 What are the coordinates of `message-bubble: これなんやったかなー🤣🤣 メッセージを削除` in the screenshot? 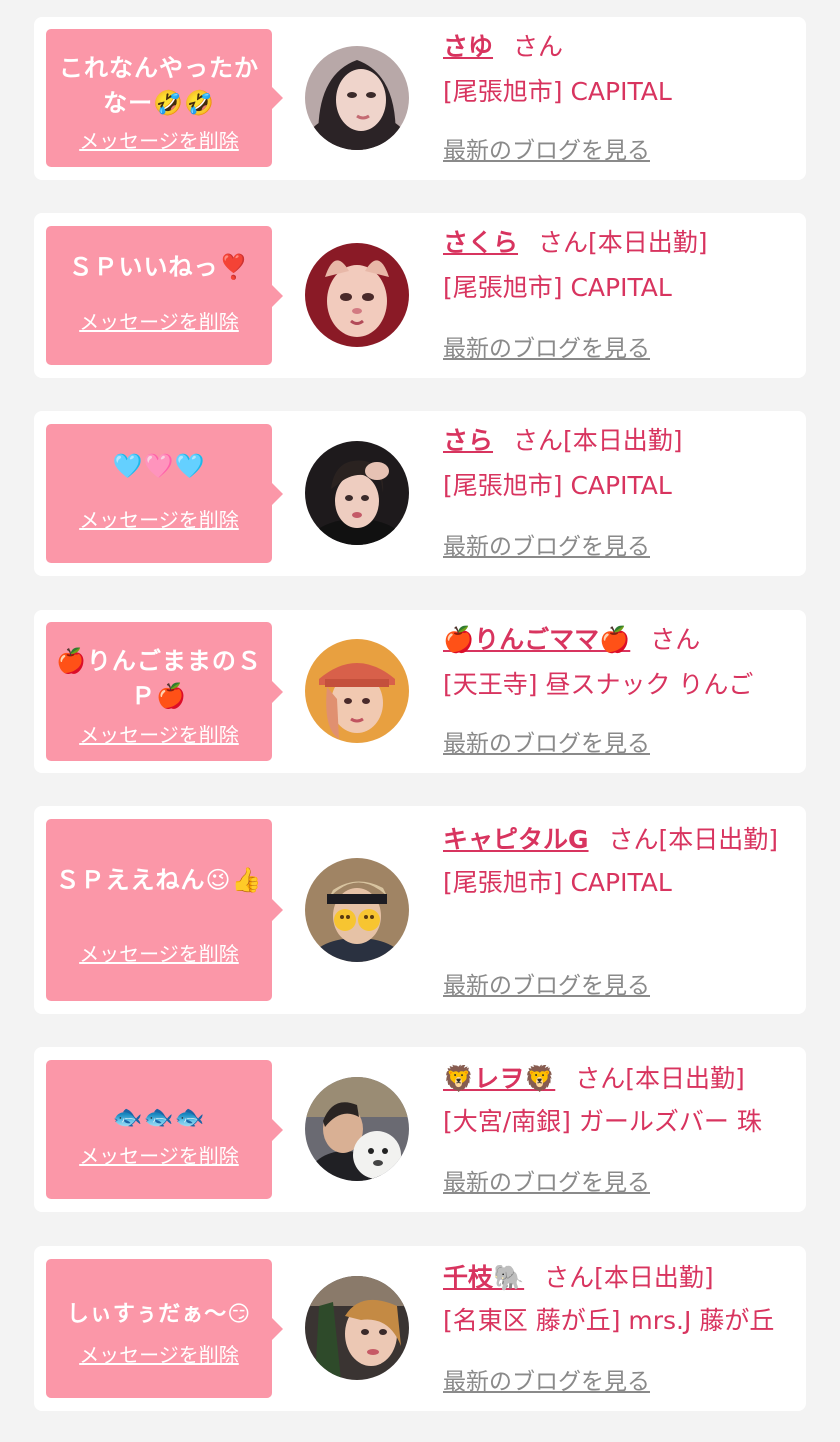 It's located at (164, 98).